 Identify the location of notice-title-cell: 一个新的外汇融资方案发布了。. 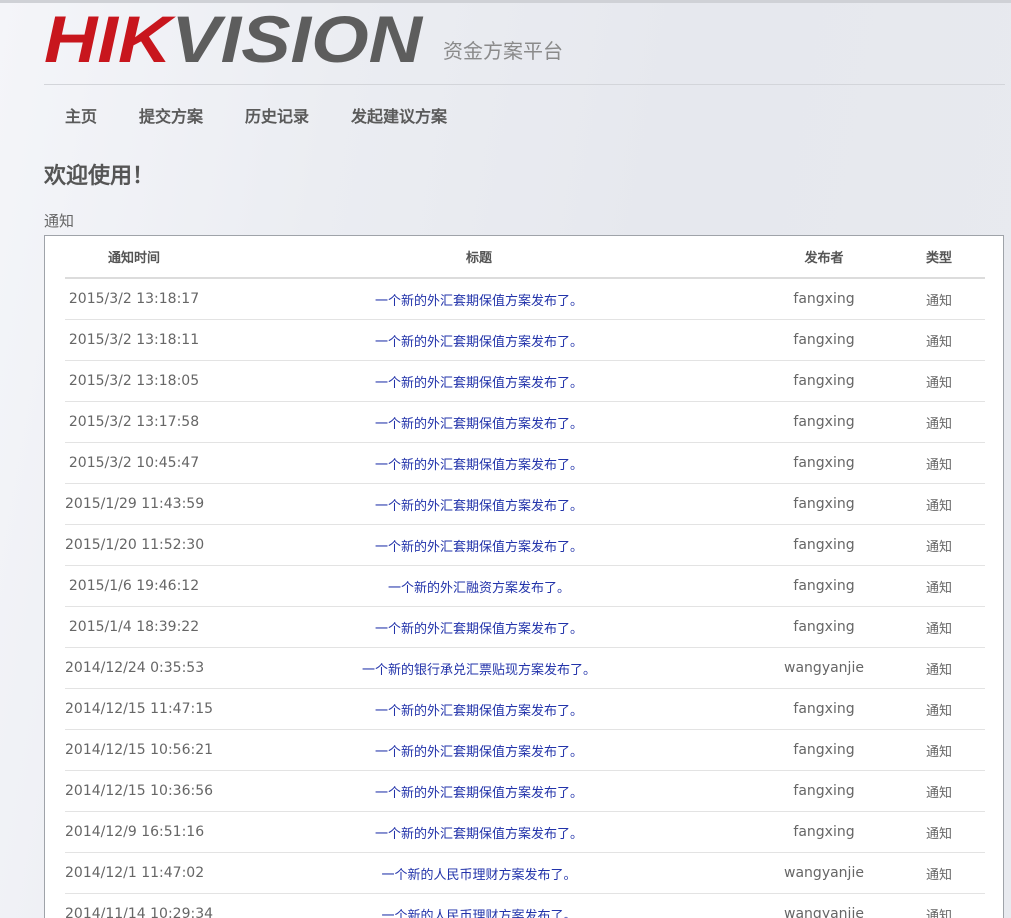
(479, 586).